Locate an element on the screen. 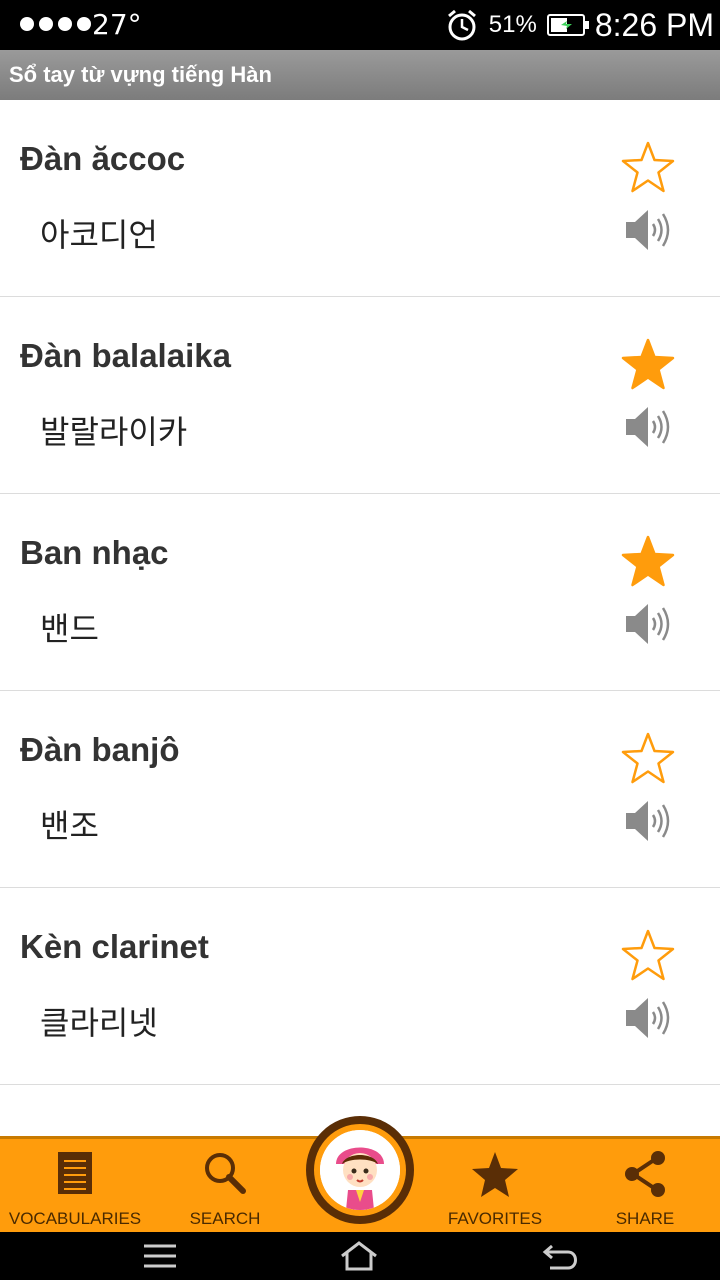 This screenshot has width=720, height=1280. tab-share: SHARE is located at coordinates (645, 1187).